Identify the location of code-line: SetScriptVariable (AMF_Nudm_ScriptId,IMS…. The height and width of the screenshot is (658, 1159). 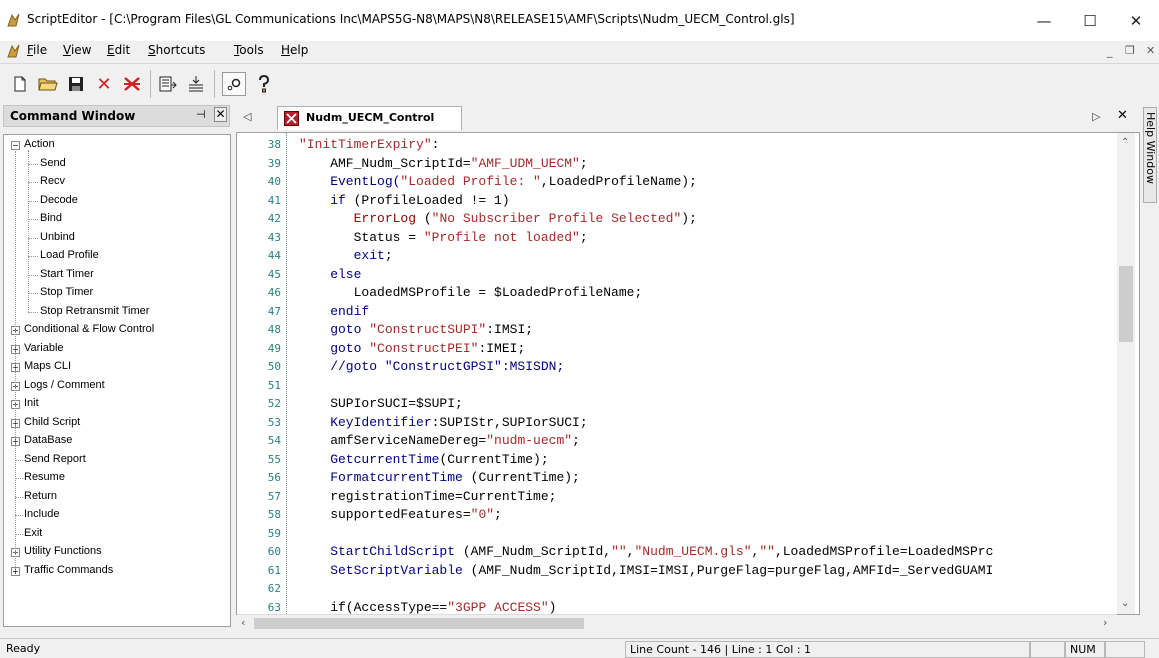
(646, 570).